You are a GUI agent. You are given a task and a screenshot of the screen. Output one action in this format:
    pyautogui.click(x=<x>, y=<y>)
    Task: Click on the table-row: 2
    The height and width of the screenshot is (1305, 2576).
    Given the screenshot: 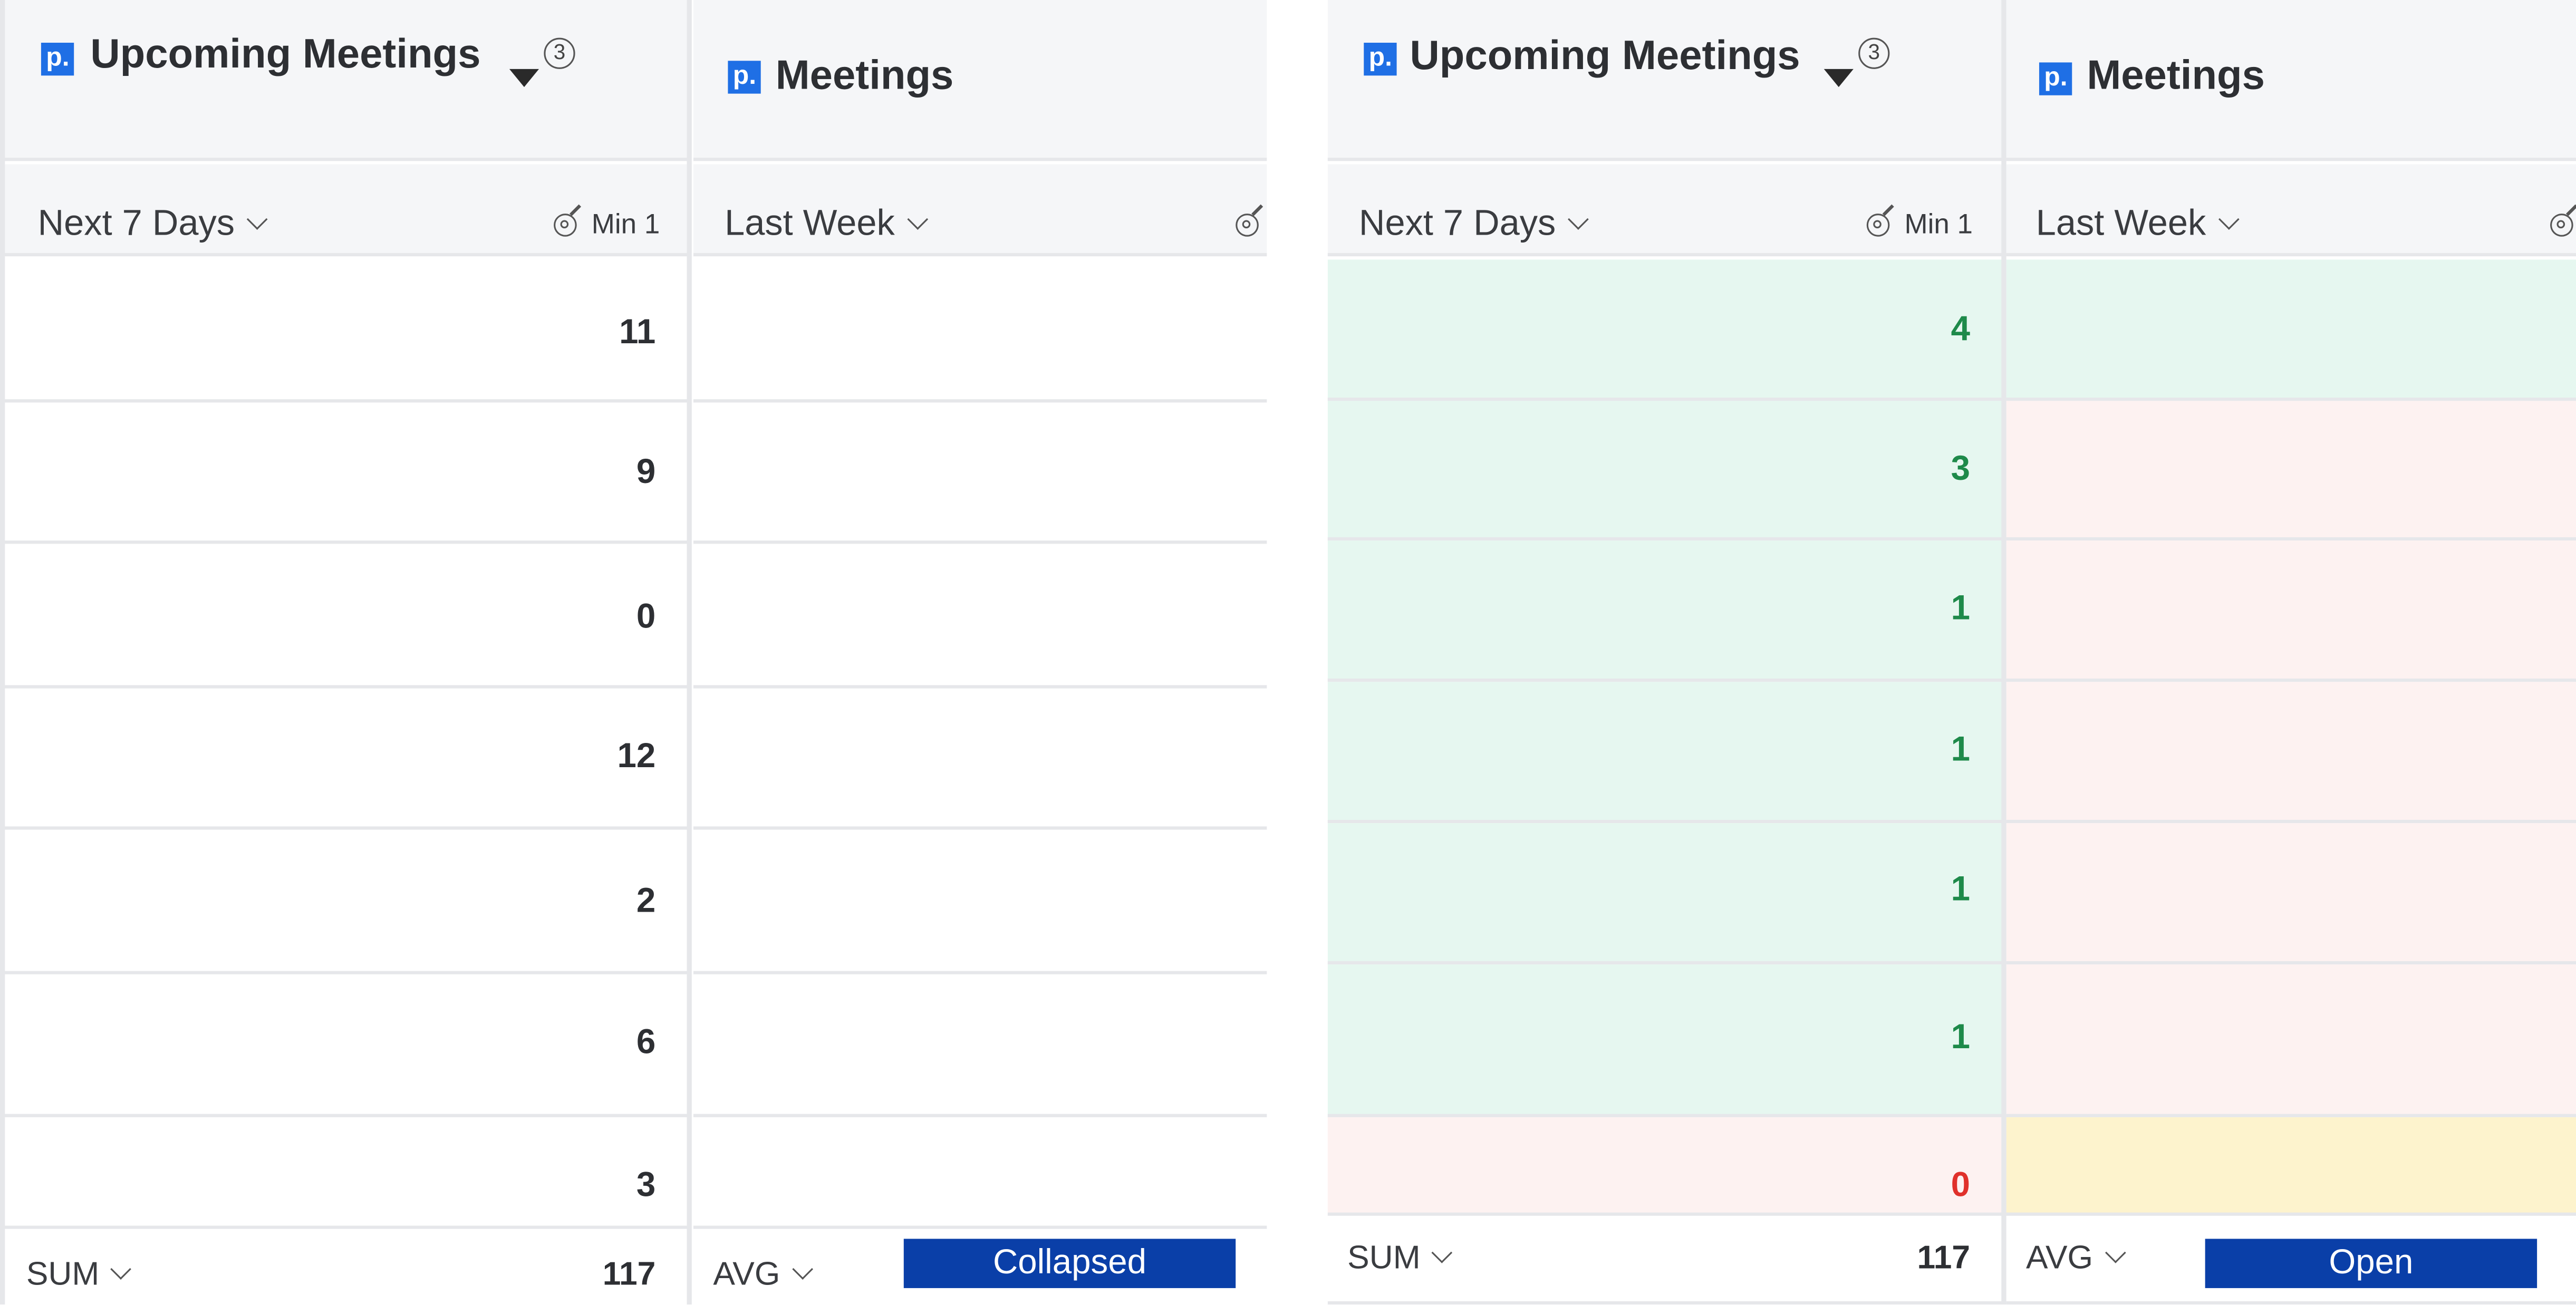 What is the action you would take?
    pyautogui.click(x=344, y=902)
    